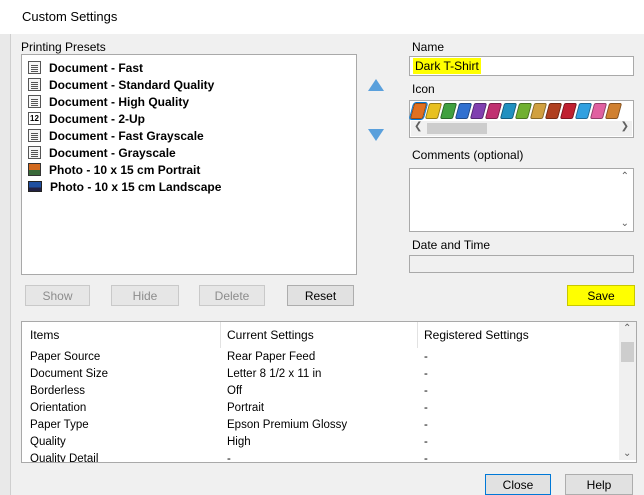 The height and width of the screenshot is (495, 644). Describe the element at coordinates (45, 335) in the screenshot. I see `column-header: Items` at that location.